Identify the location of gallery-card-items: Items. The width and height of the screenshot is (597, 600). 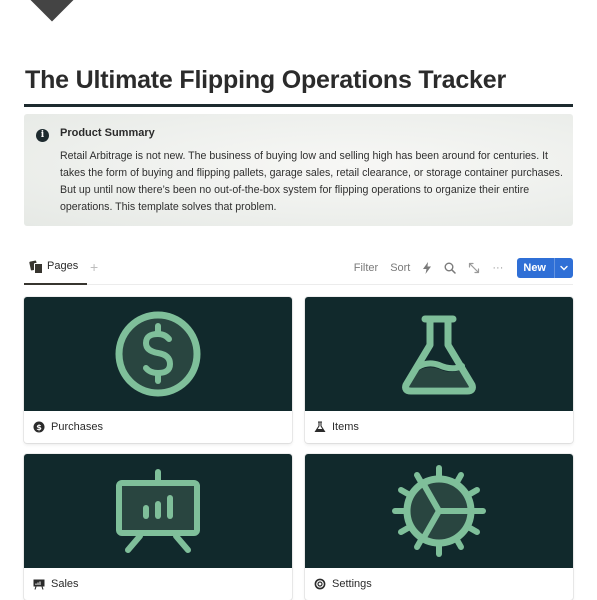
(439, 370).